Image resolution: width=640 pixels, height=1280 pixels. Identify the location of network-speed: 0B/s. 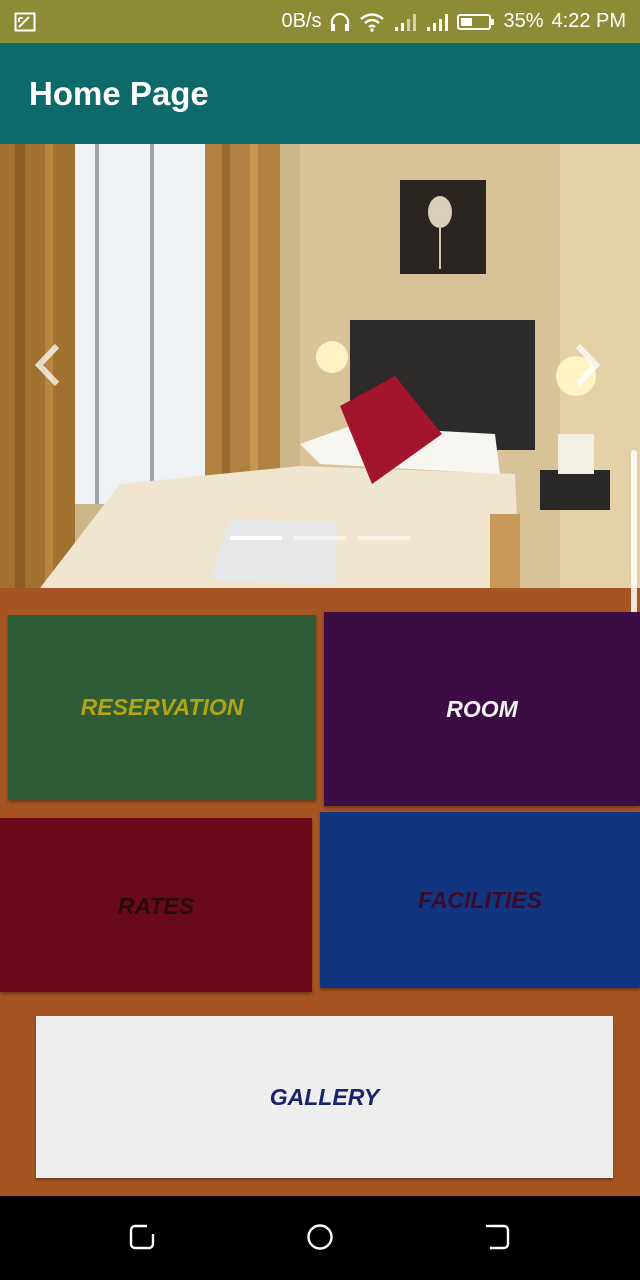
(301, 21).